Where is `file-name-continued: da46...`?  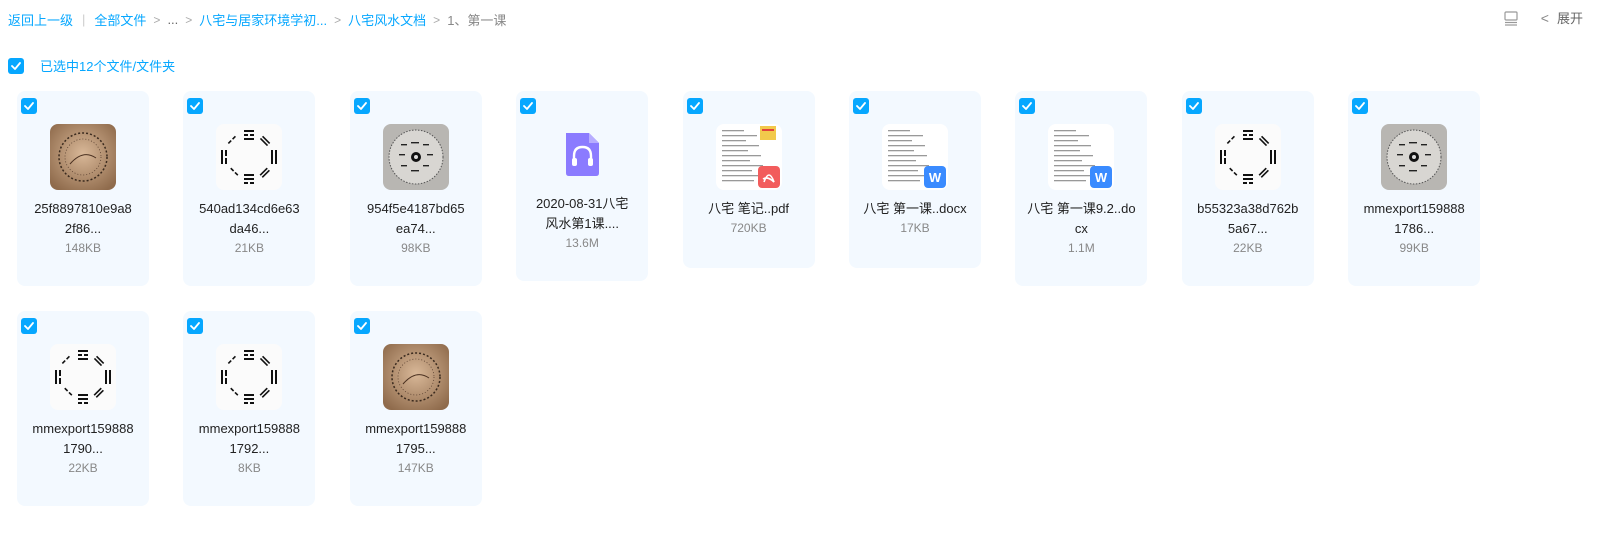 file-name-continued: da46... is located at coordinates (249, 229).